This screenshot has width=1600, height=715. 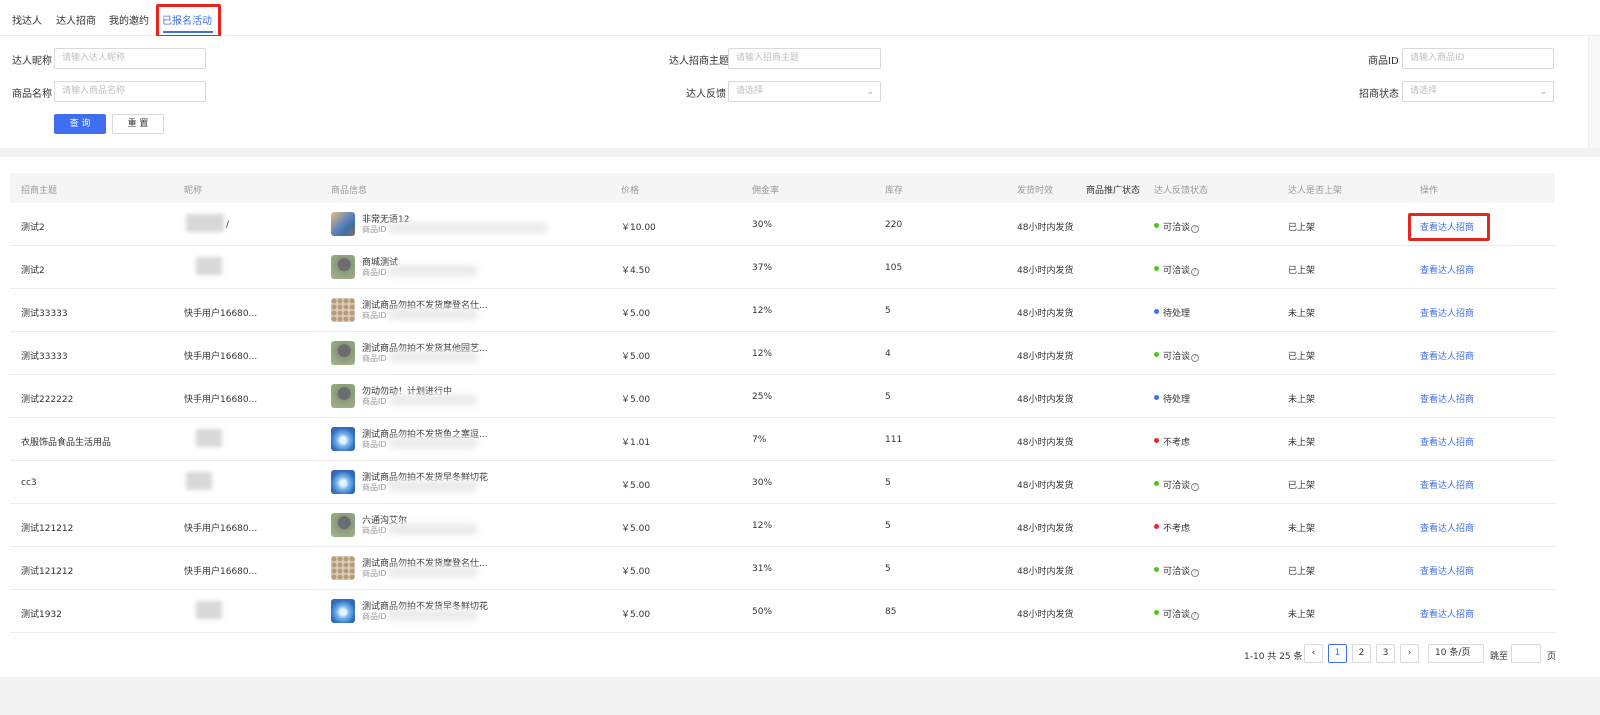 What do you see at coordinates (1552, 657) in the screenshot?
I see `page-unit-label: 页` at bounding box center [1552, 657].